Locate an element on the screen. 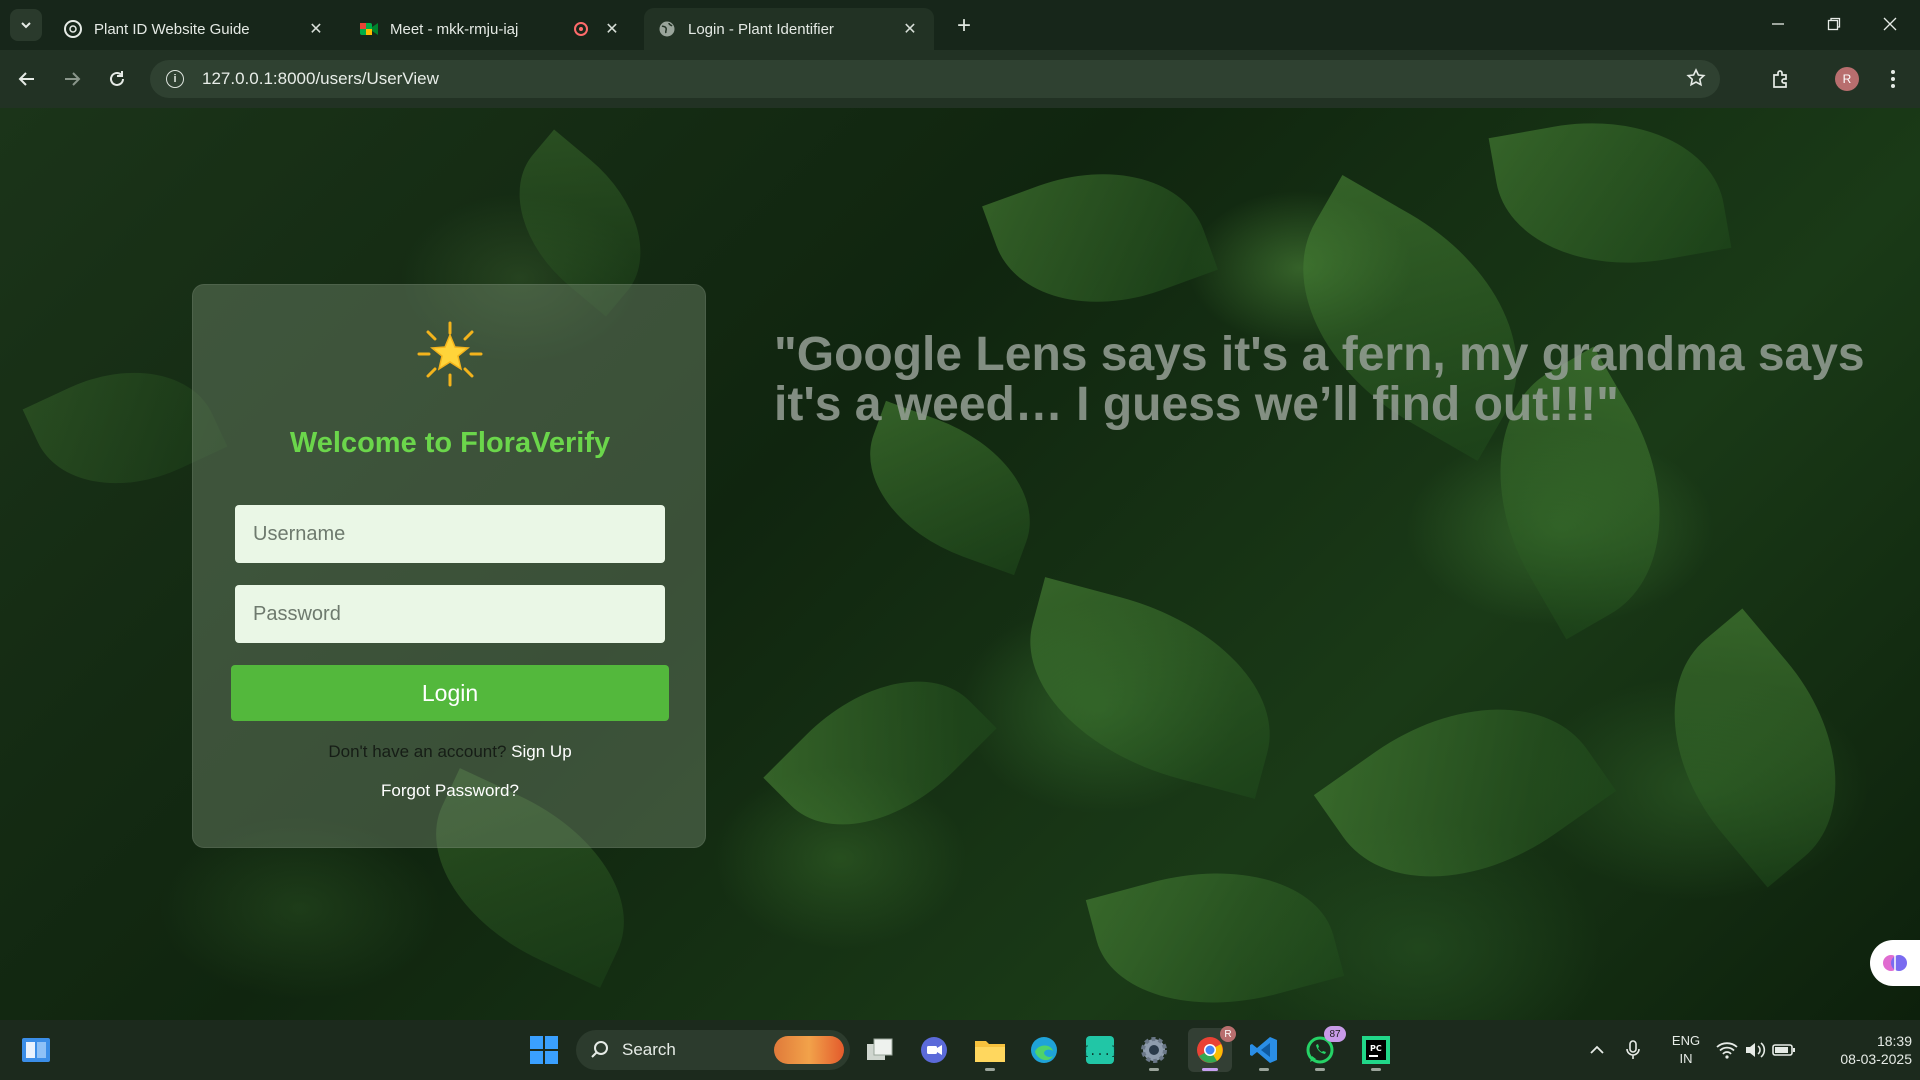 Image resolution: width=1920 pixels, height=1080 pixels. password-input is located at coordinates (450, 614).